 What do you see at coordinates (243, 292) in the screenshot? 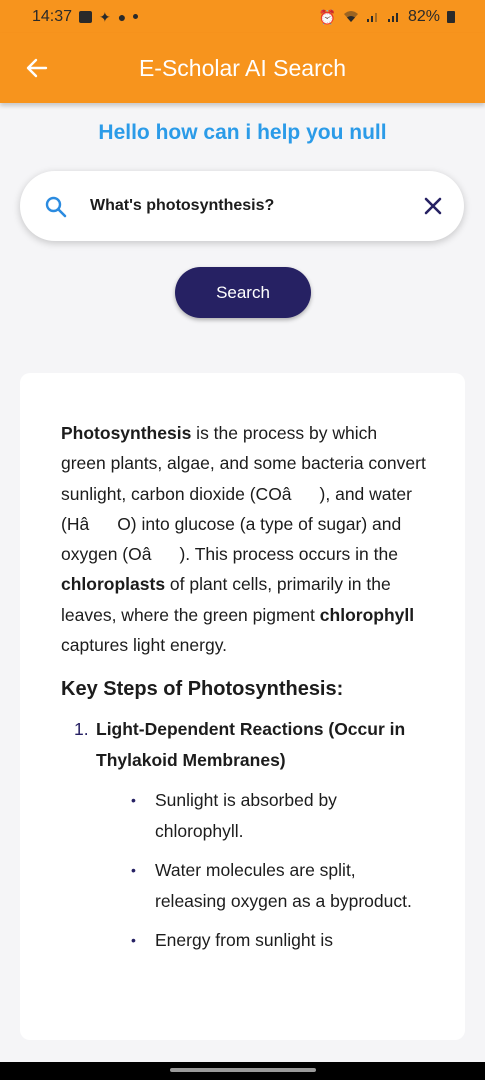
I see `search-button: Search` at bounding box center [243, 292].